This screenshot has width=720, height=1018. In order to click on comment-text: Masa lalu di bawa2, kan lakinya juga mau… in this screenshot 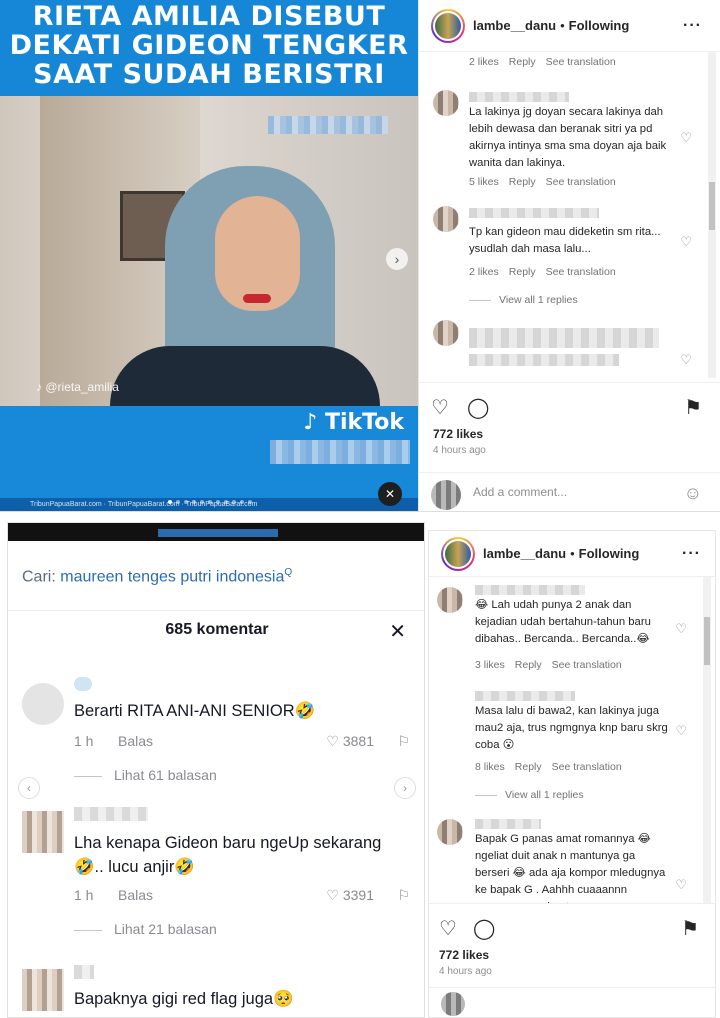, I will do `click(571, 728)`.